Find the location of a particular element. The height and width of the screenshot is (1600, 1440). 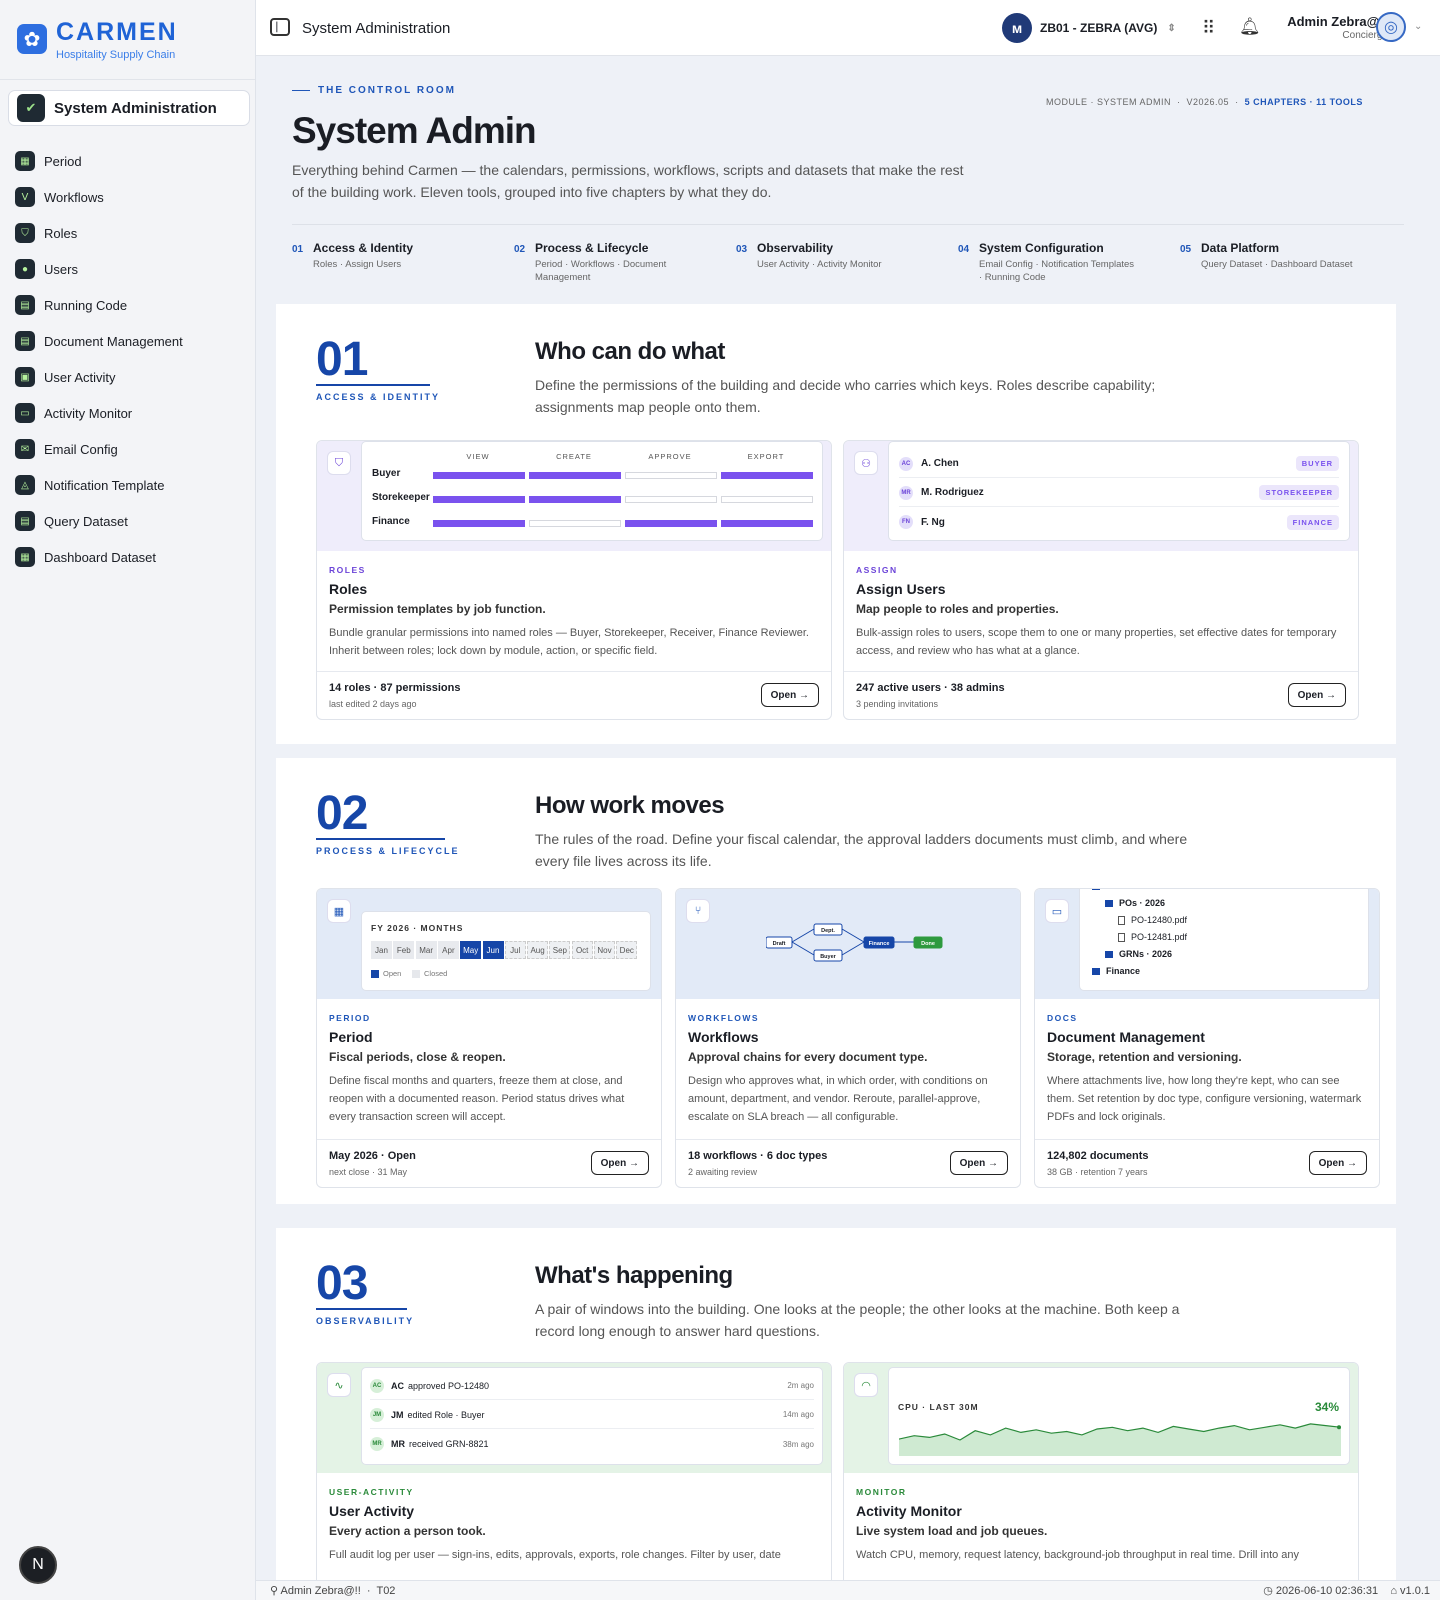

sidebar-item-label: User Activity is located at coordinates (80, 377).